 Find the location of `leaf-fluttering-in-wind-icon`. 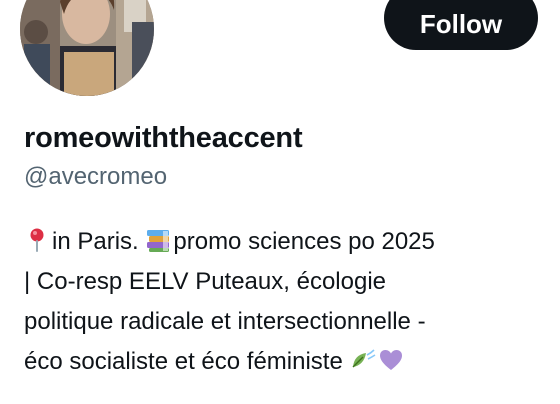

leaf-fluttering-in-wind-icon is located at coordinates (363, 360).